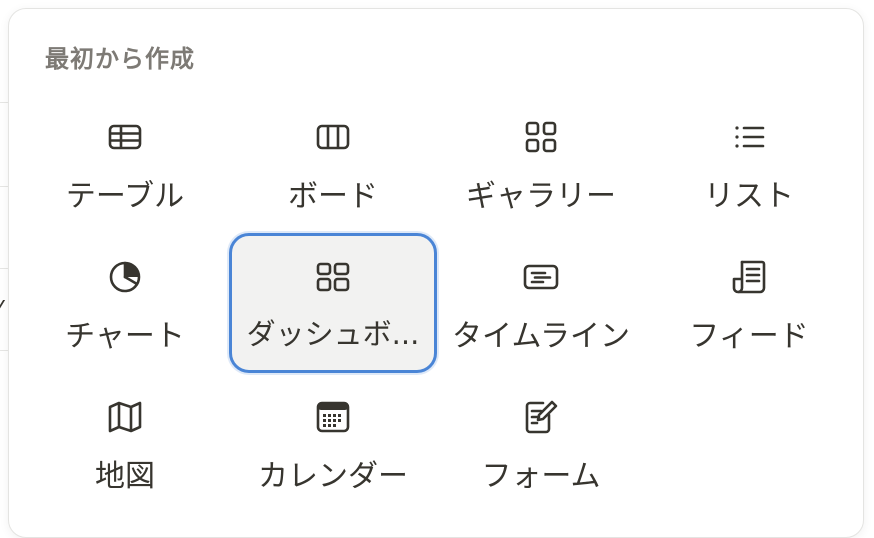  I want to click on view-option-label: フォーム, so click(541, 473).